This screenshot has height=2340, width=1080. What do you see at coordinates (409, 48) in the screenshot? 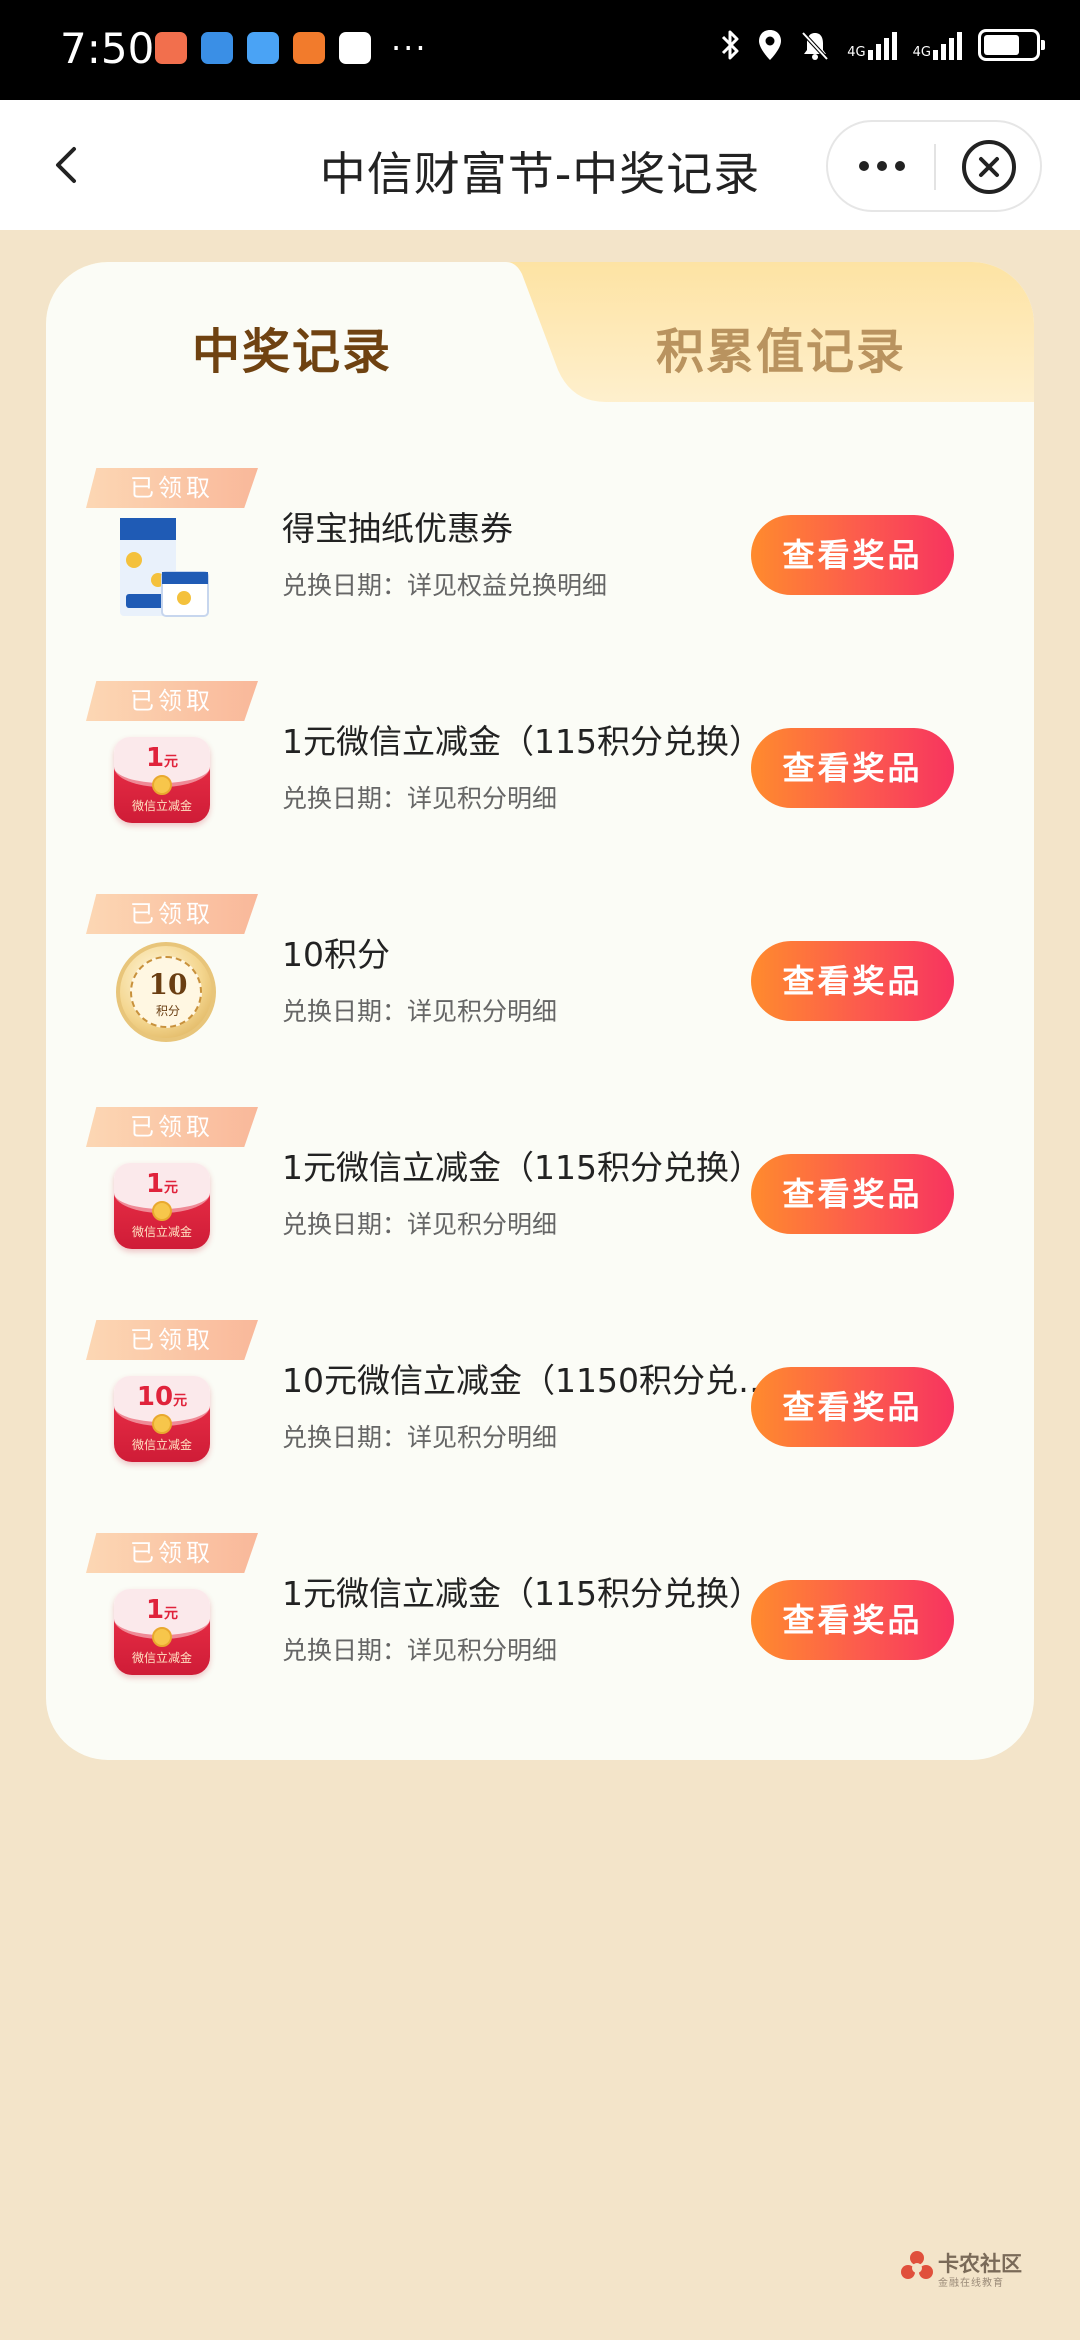
I see `more-notifications-icon: ···` at bounding box center [409, 48].